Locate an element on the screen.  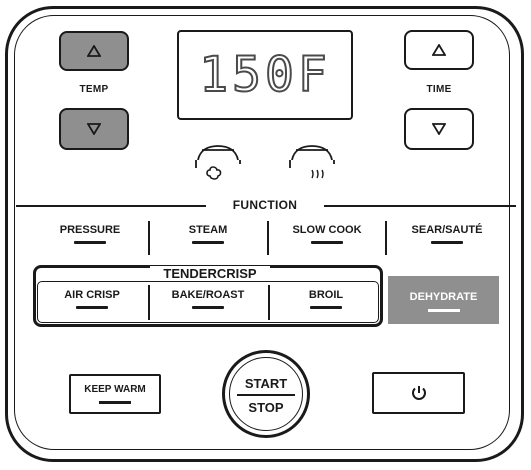
pressure-indicator is located at coordinates (90, 242).